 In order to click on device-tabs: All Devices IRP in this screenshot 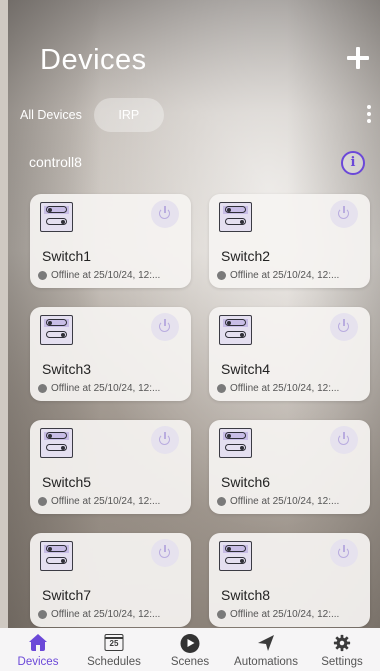, I will do `click(92, 115)`.